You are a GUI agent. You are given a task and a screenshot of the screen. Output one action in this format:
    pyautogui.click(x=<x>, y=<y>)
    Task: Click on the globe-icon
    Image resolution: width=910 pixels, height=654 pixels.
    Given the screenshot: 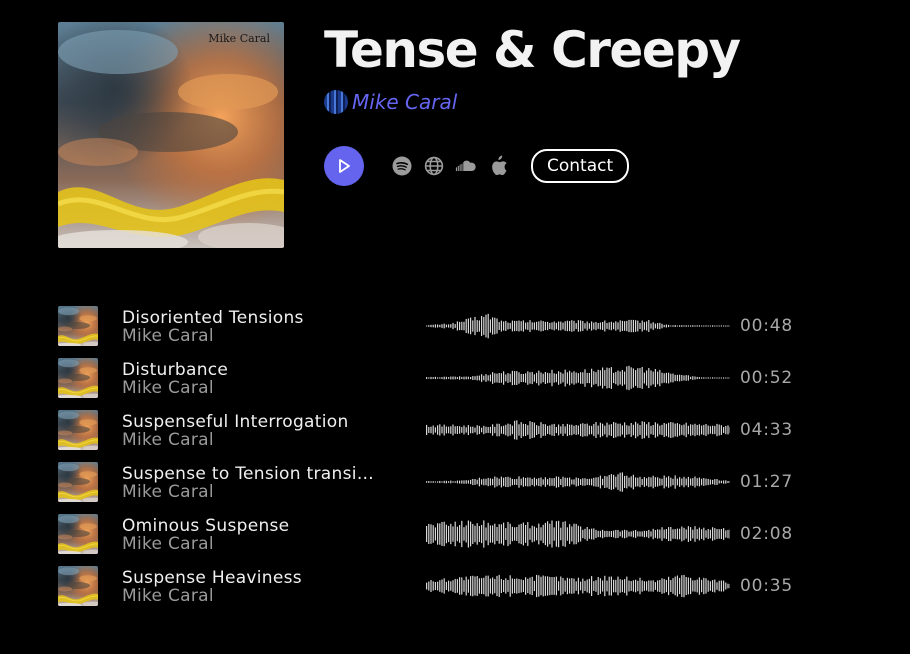 What is the action you would take?
    pyautogui.click(x=434, y=166)
    